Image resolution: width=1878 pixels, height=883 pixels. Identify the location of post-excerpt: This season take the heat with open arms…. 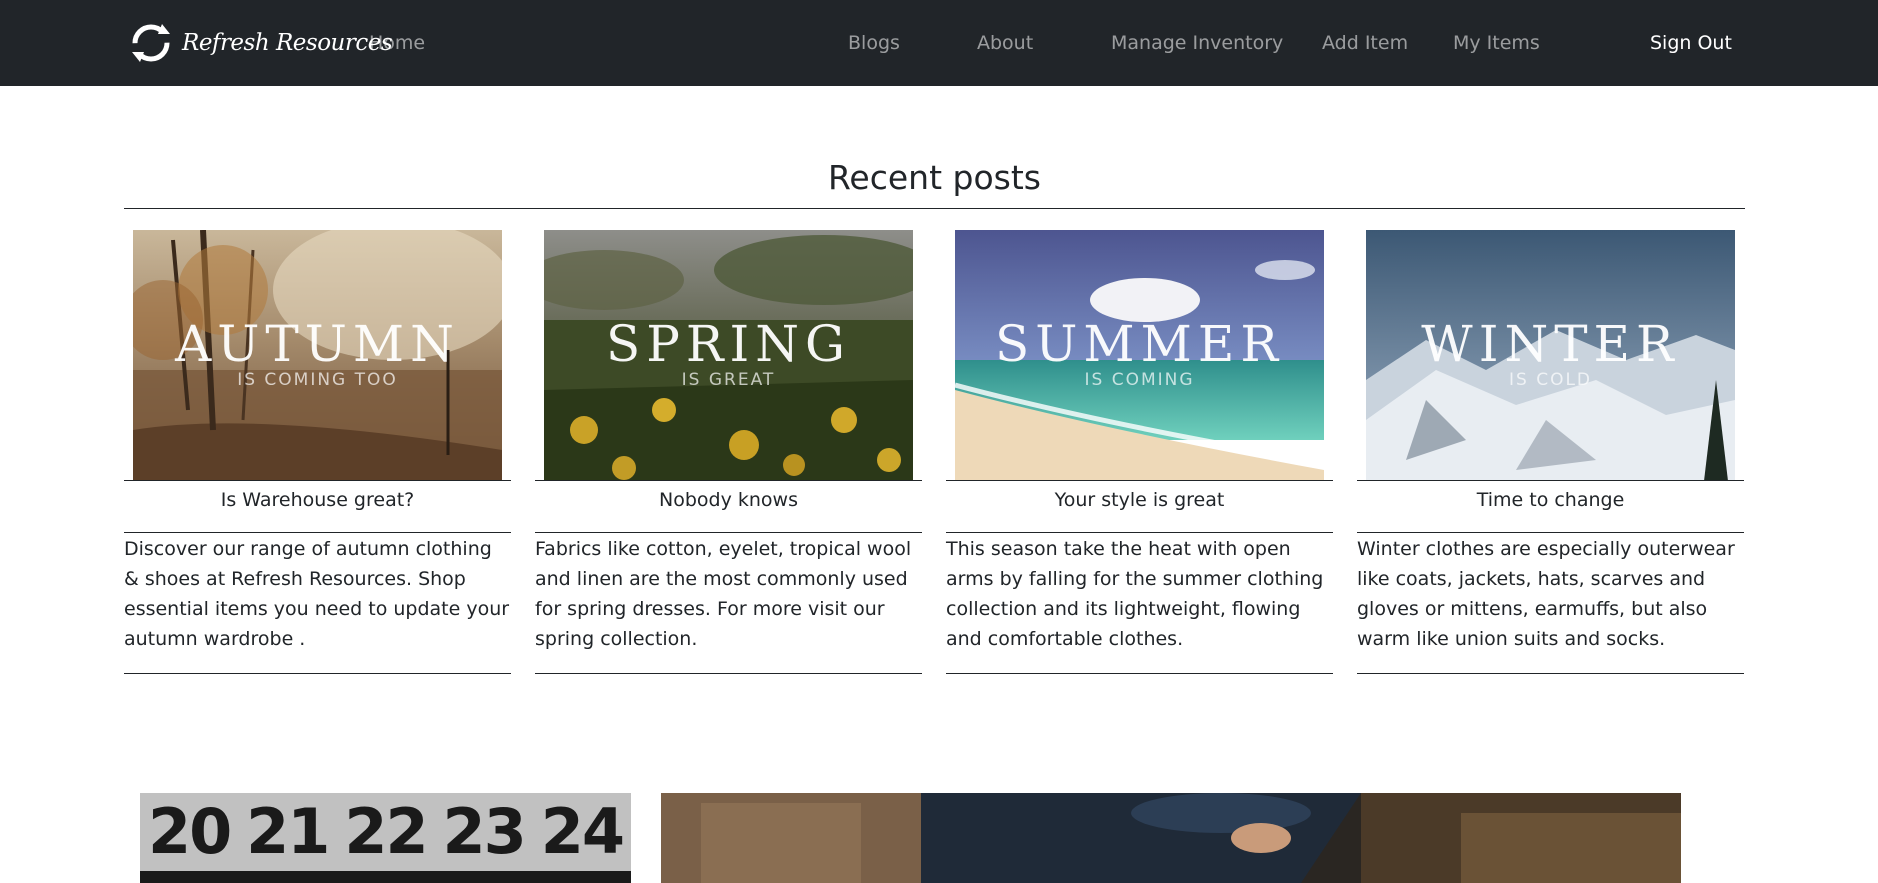
(1135, 594).